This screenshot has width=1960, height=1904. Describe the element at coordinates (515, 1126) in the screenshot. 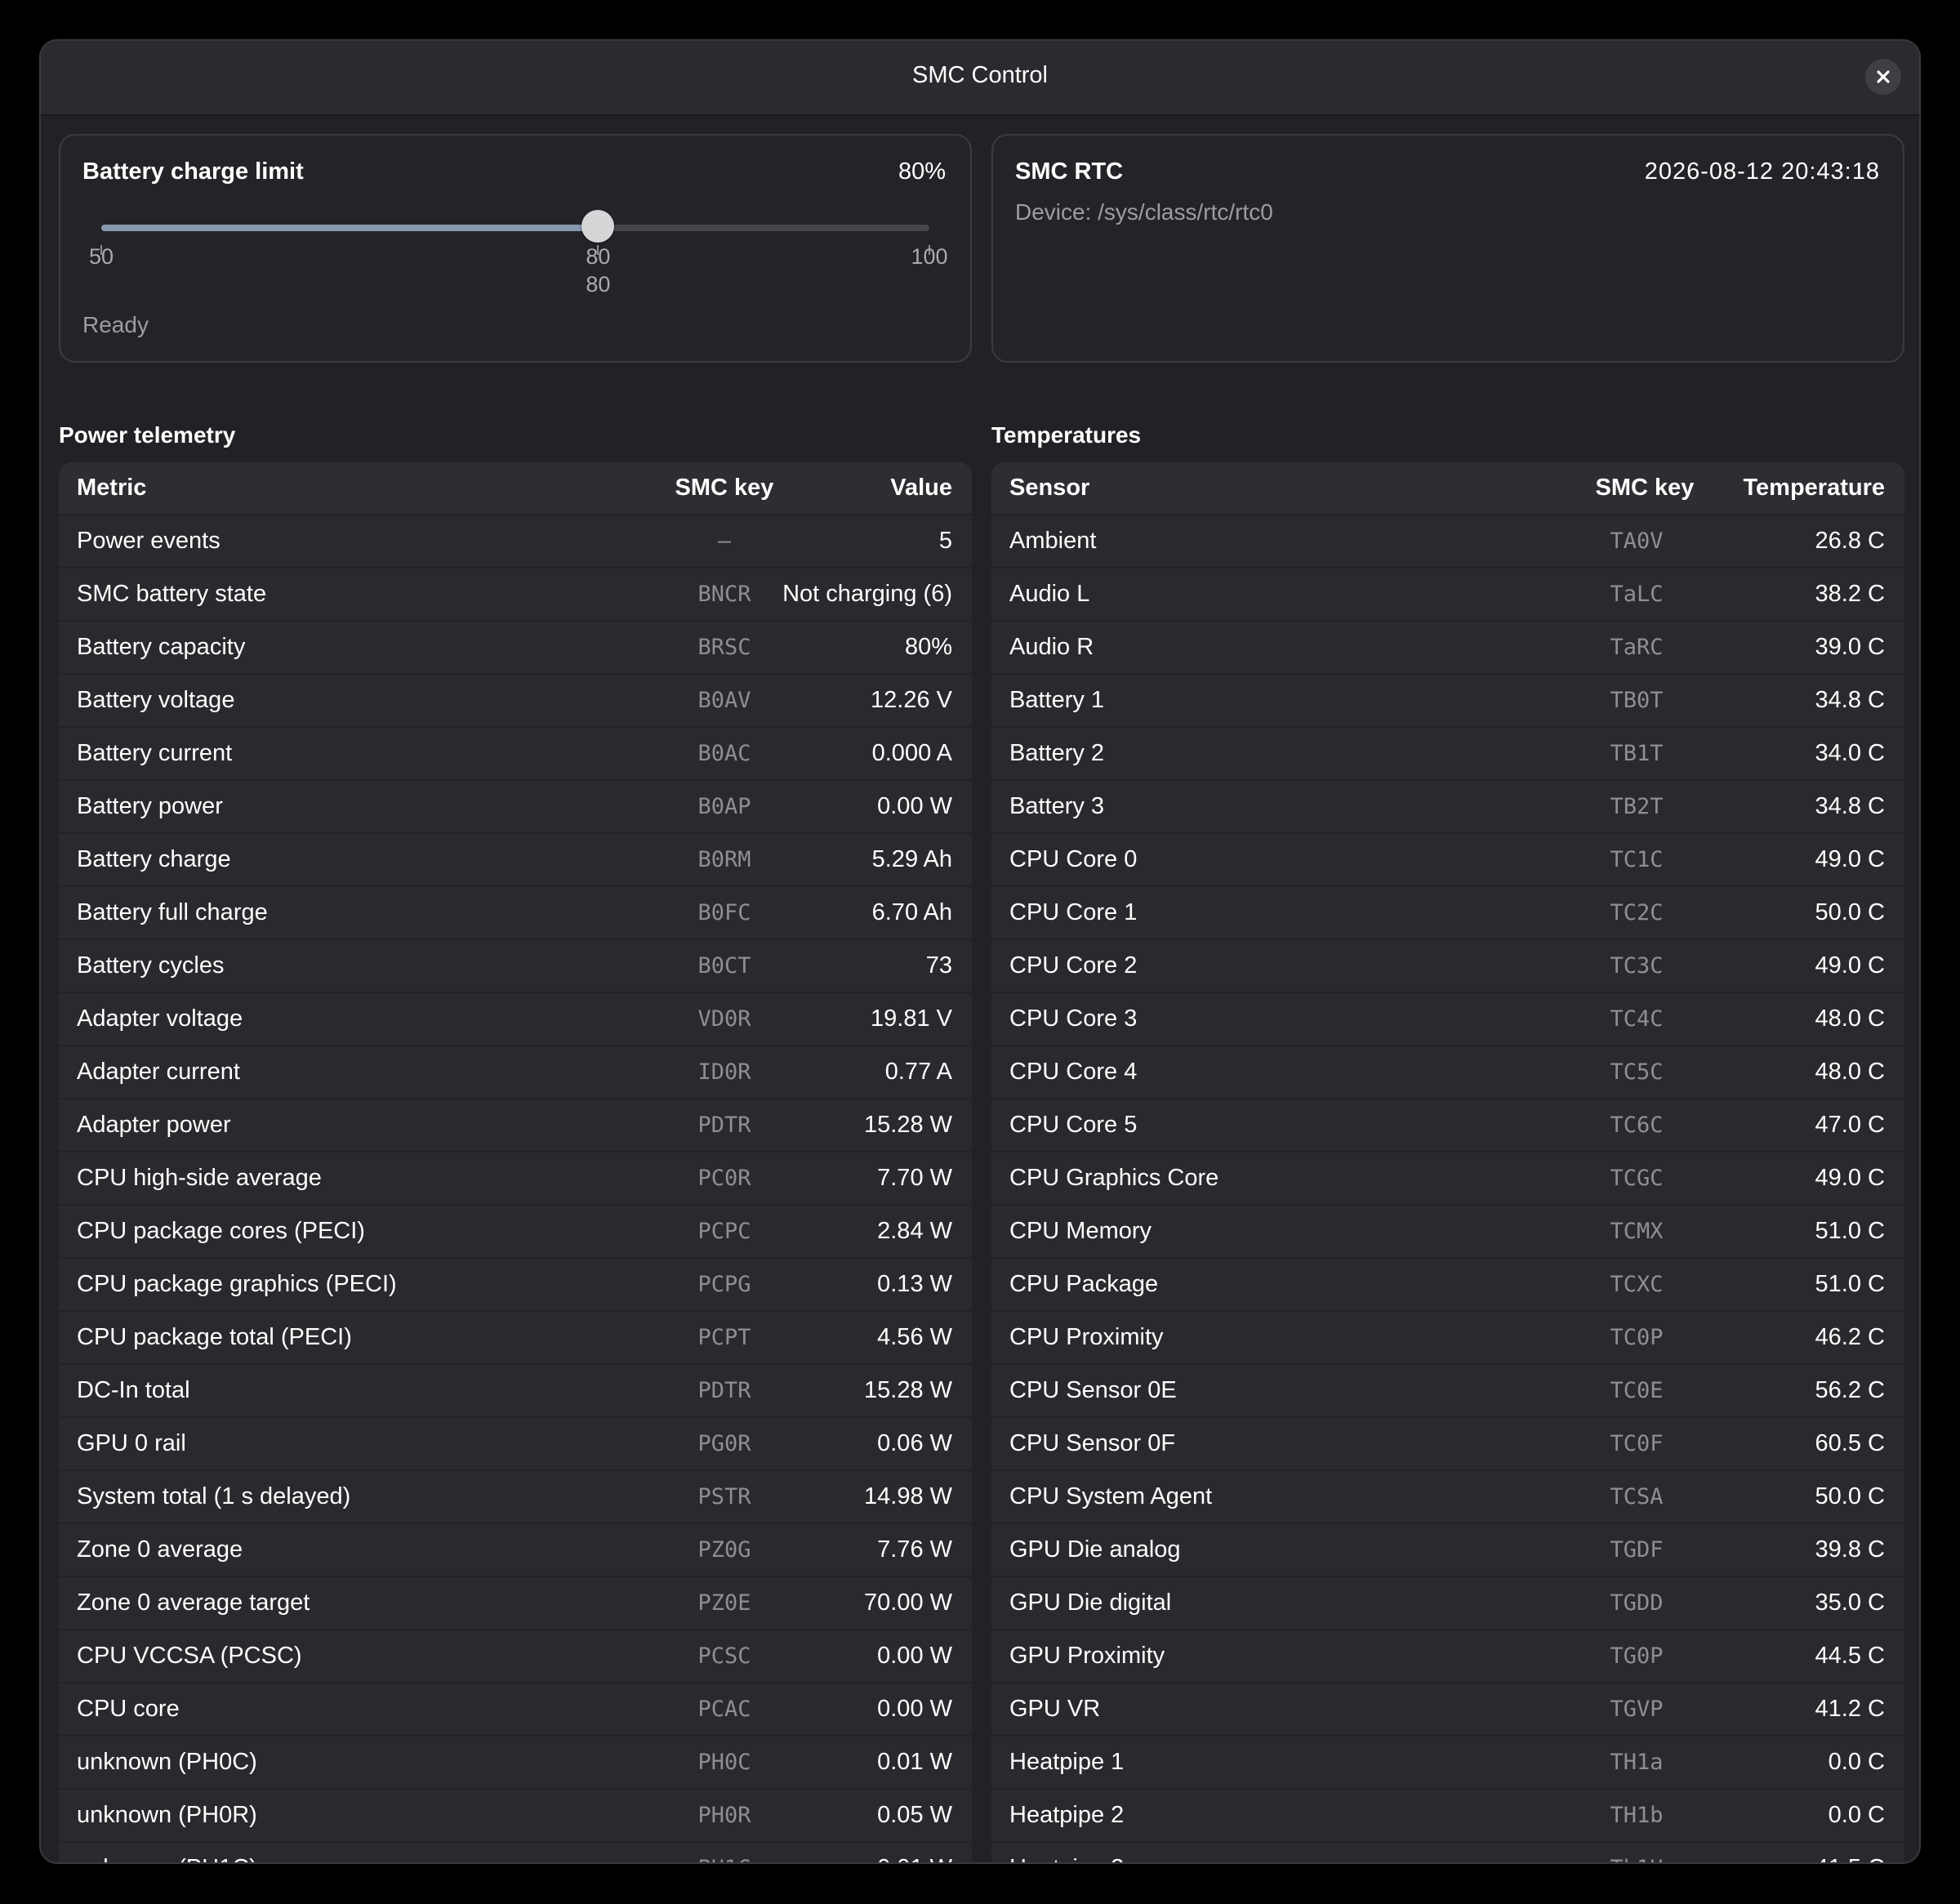

I see `table-row: Adapter power PDTR 15.28 W` at that location.